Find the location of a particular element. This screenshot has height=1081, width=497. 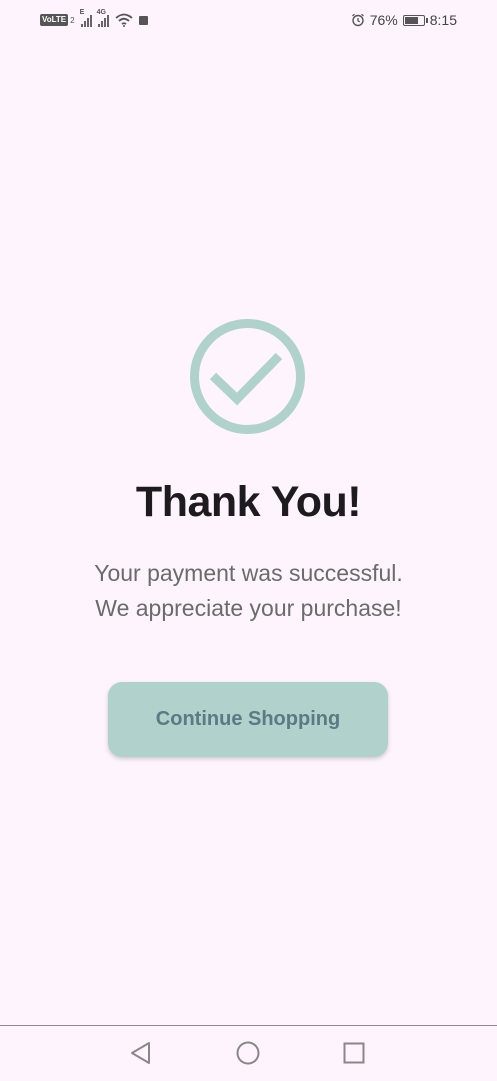

system-nav-bar is located at coordinates (248, 1053).